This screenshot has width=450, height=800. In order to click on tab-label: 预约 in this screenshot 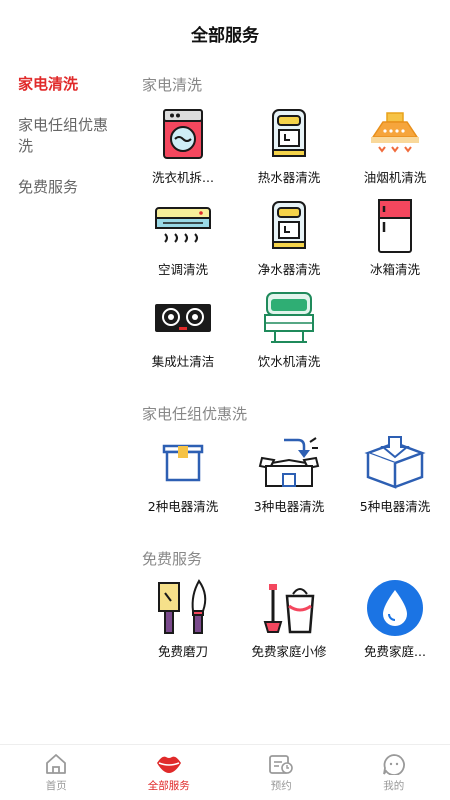, I will do `click(281, 786)`.